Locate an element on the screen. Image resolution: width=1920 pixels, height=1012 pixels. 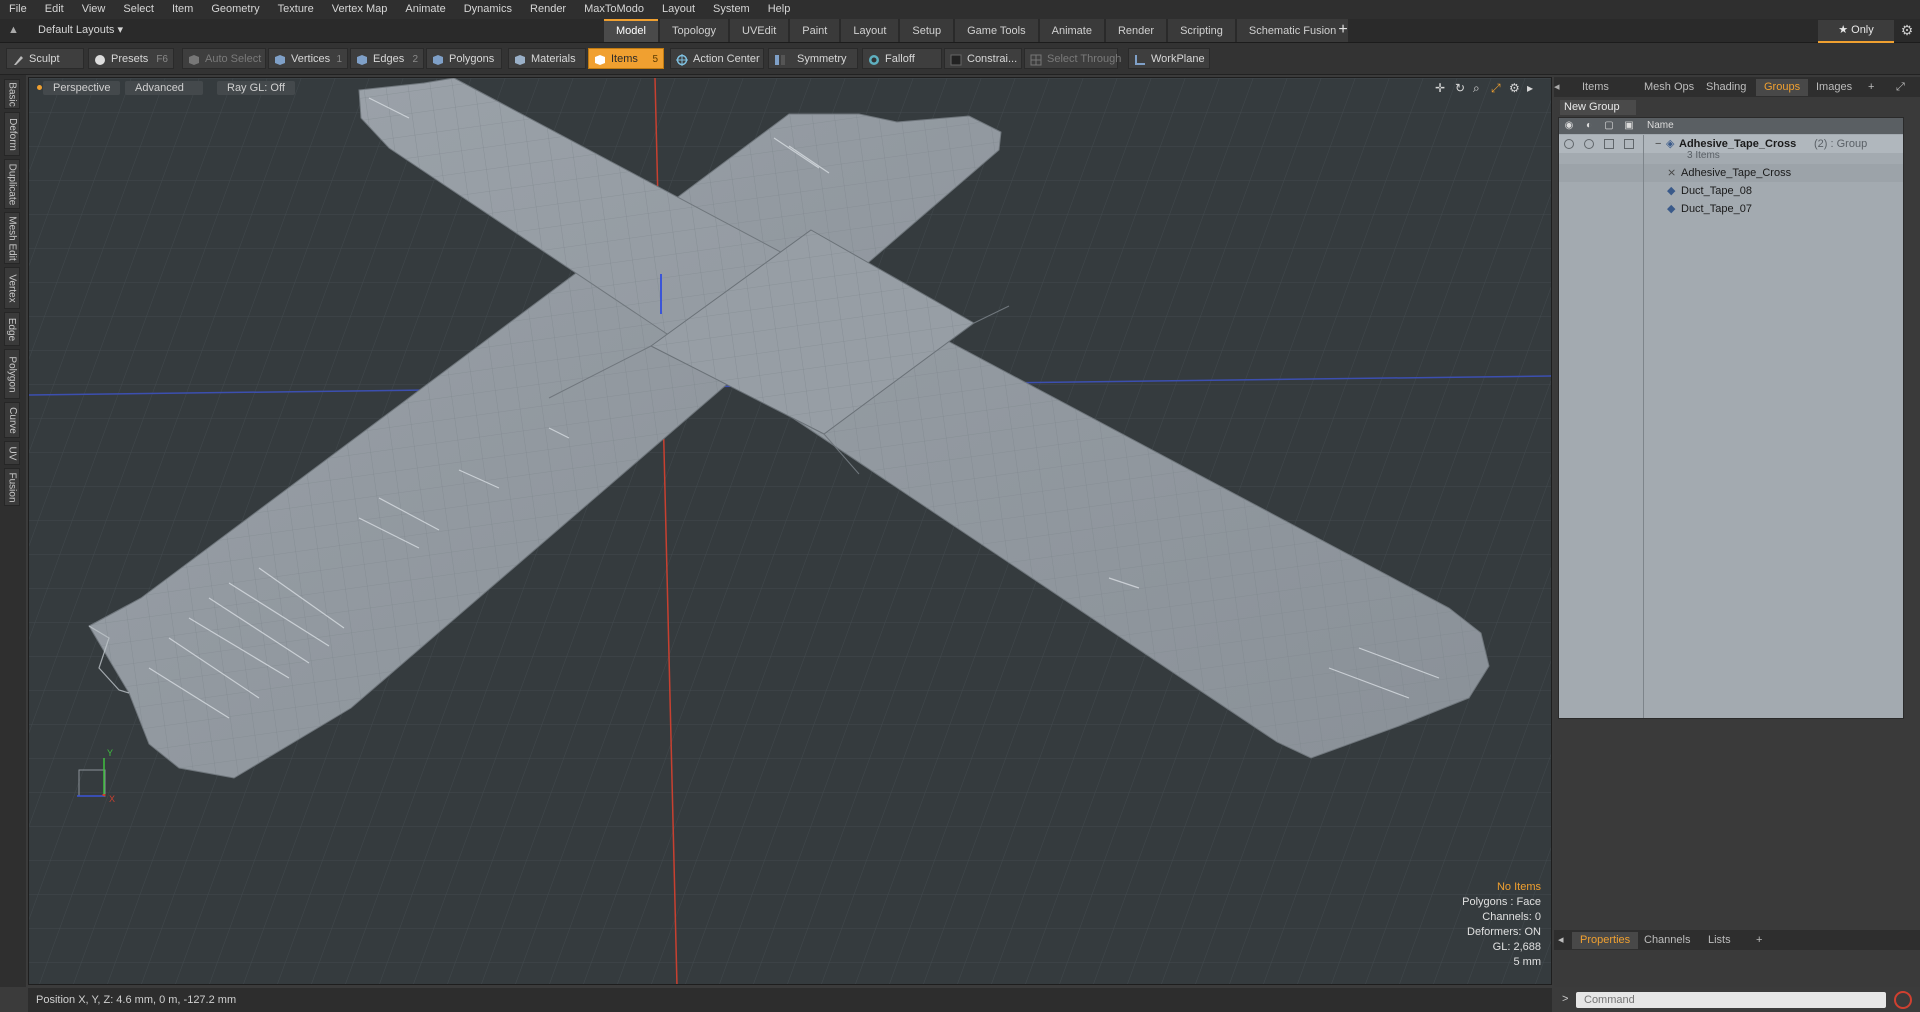
menu-layout: Layout is located at coordinates (678, 9).